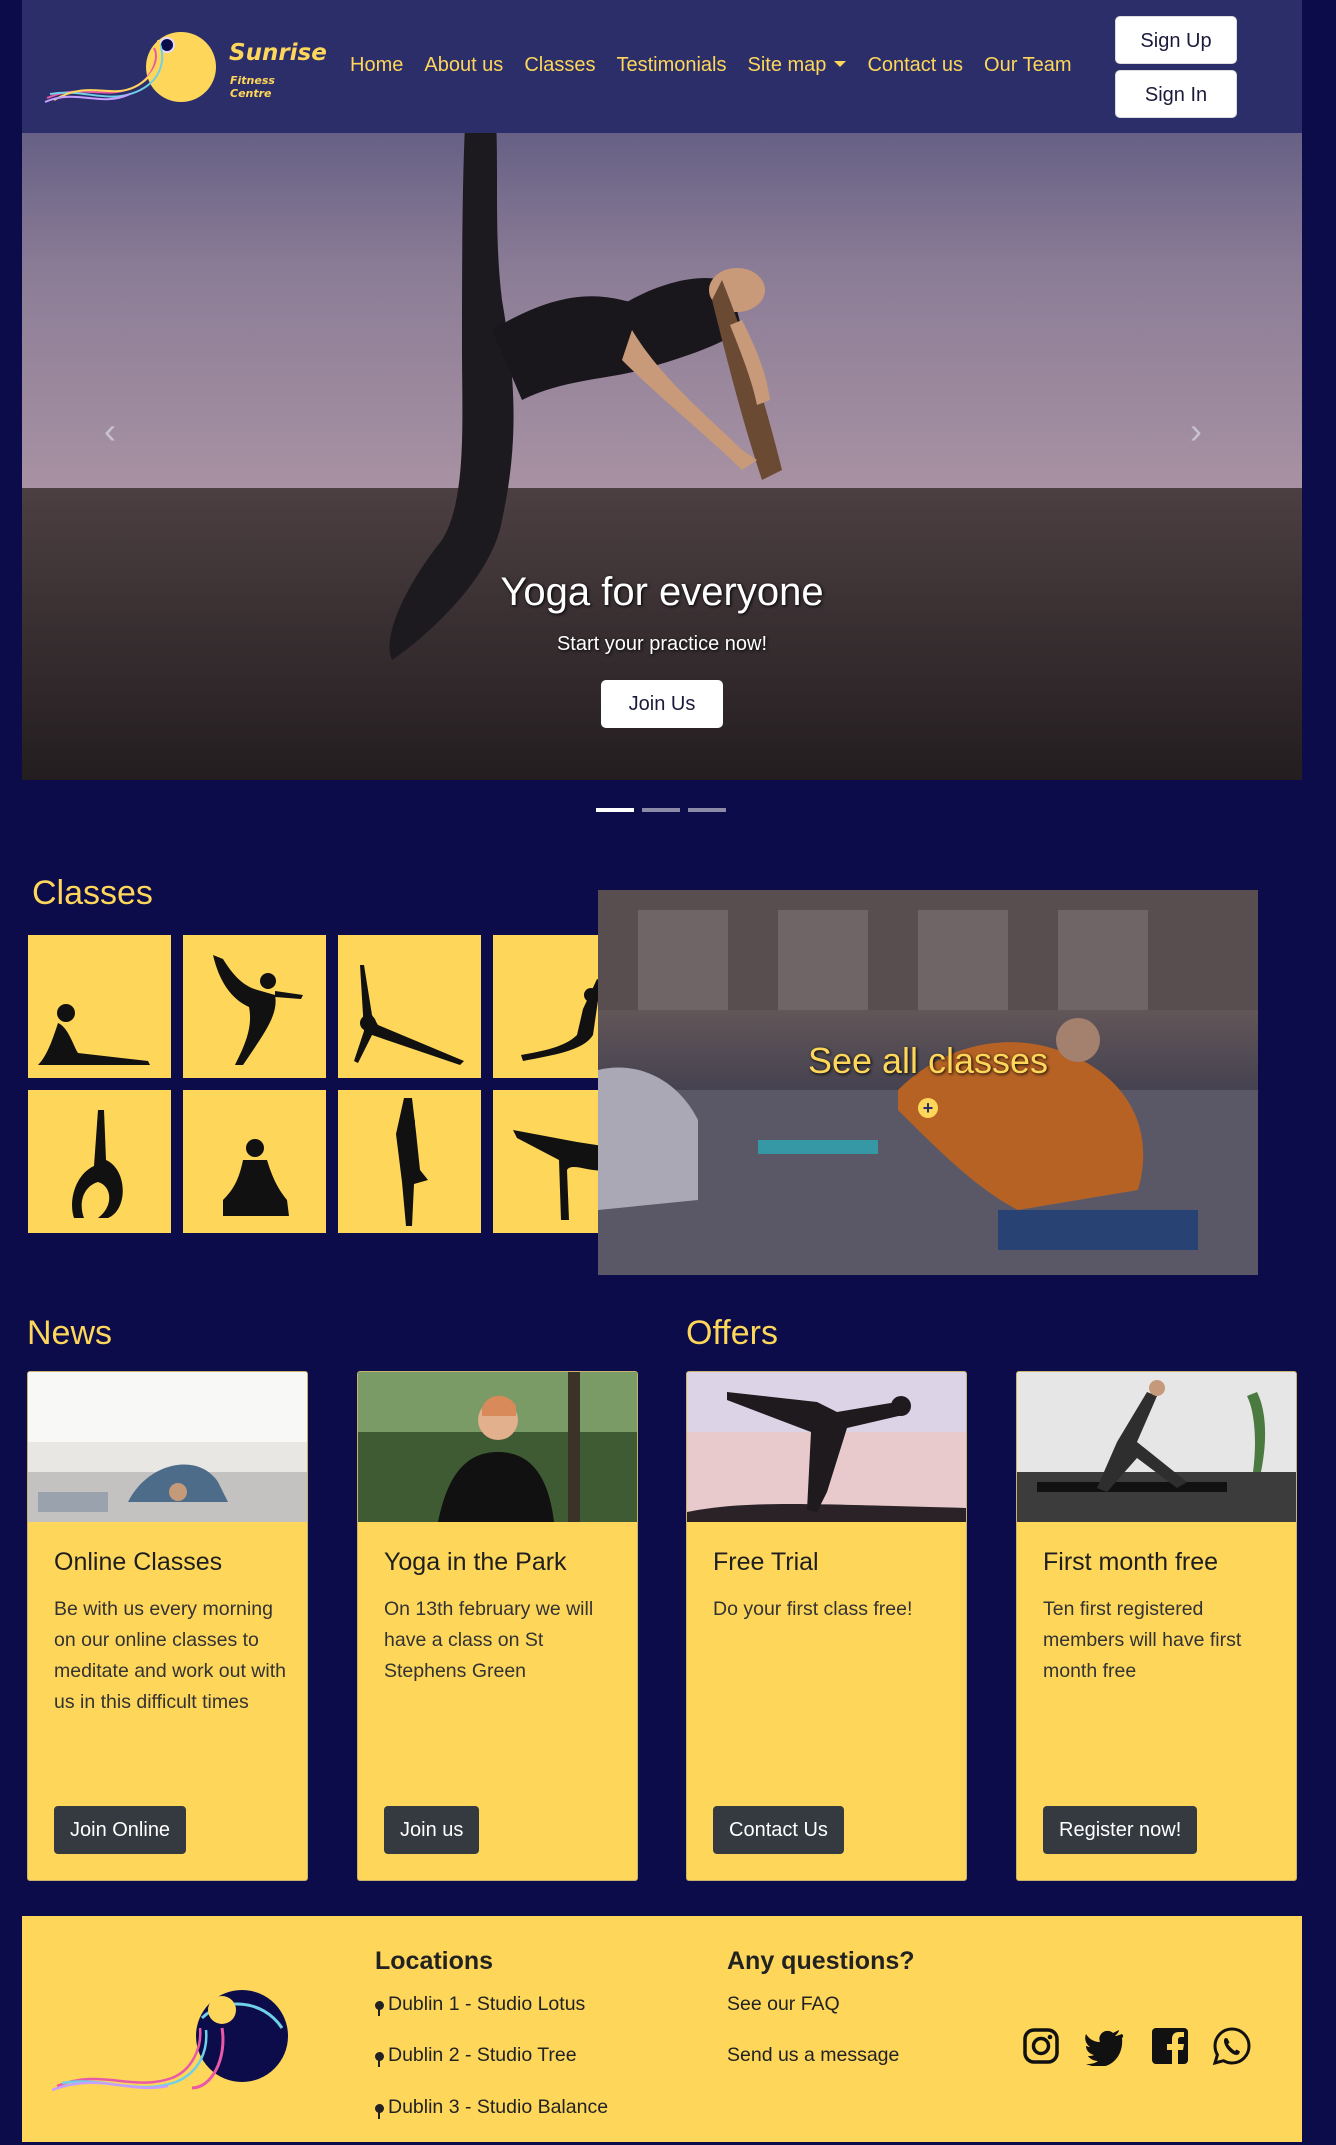 This screenshot has width=1336, height=2145. What do you see at coordinates (1131, 1562) in the screenshot?
I see `offer-card-title: First month free` at bounding box center [1131, 1562].